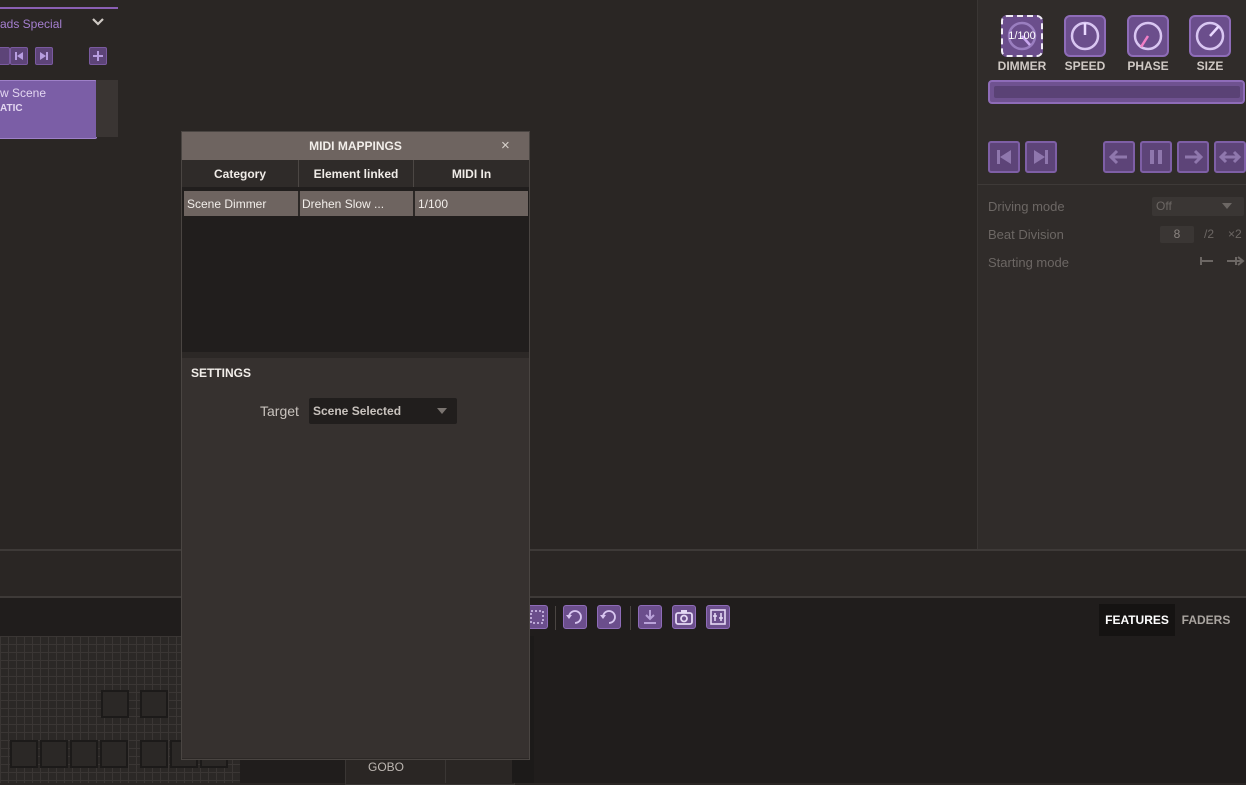  What do you see at coordinates (718, 617) in the screenshot?
I see `fixture-settings-icon` at bounding box center [718, 617].